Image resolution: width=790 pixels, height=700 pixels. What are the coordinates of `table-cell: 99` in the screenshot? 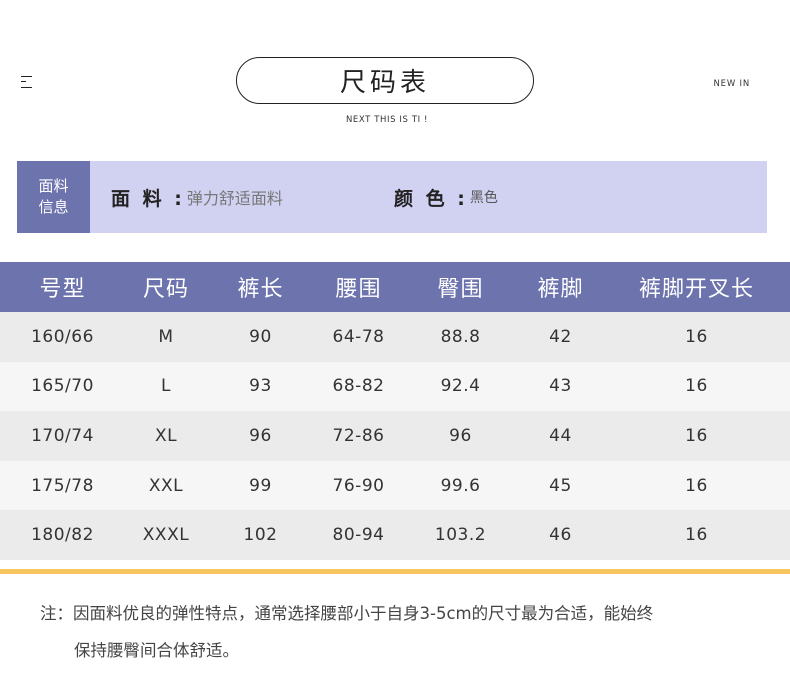 It's located at (260, 485).